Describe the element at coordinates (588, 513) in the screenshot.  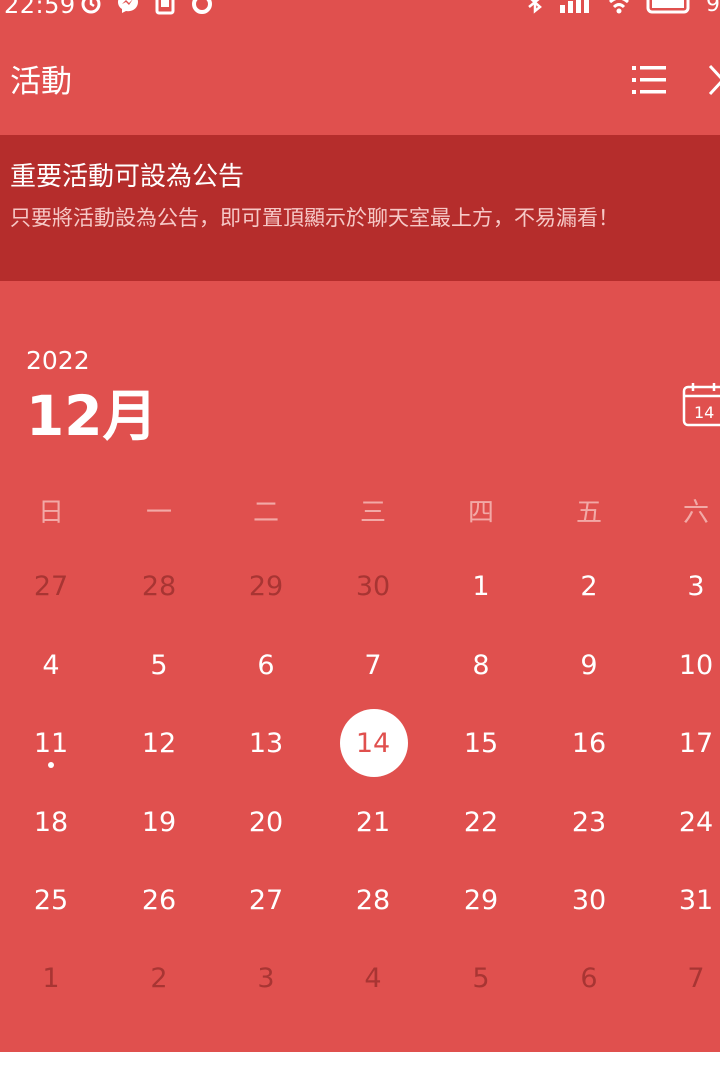
I see `weekday-label: 五` at that location.